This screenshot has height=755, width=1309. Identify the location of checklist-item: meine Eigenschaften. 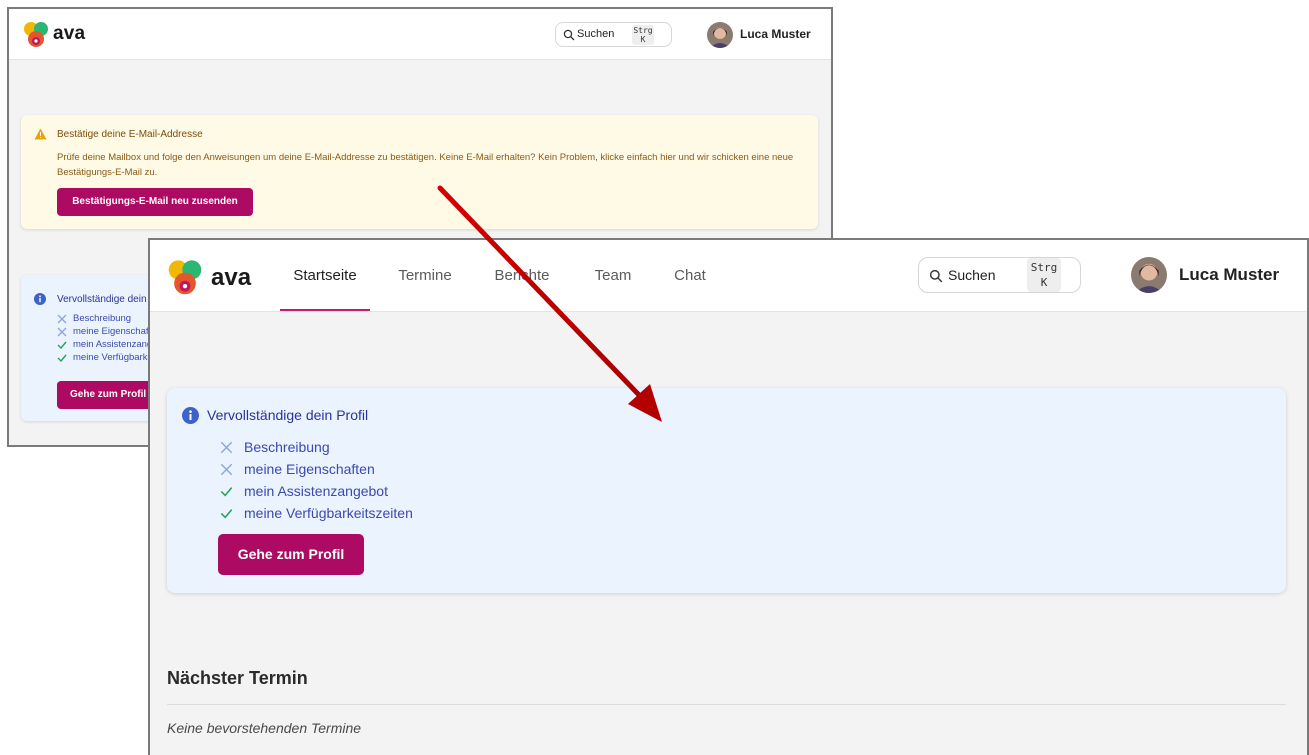
(316, 469).